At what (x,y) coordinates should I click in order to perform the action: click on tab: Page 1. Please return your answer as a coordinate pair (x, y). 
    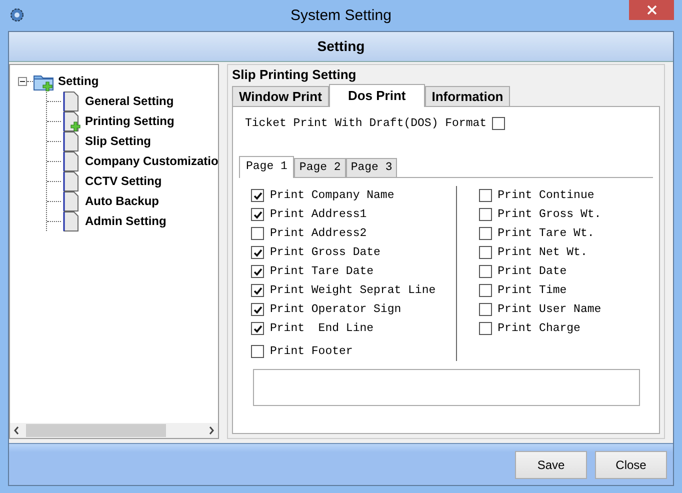
    Looking at the image, I should click on (266, 167).